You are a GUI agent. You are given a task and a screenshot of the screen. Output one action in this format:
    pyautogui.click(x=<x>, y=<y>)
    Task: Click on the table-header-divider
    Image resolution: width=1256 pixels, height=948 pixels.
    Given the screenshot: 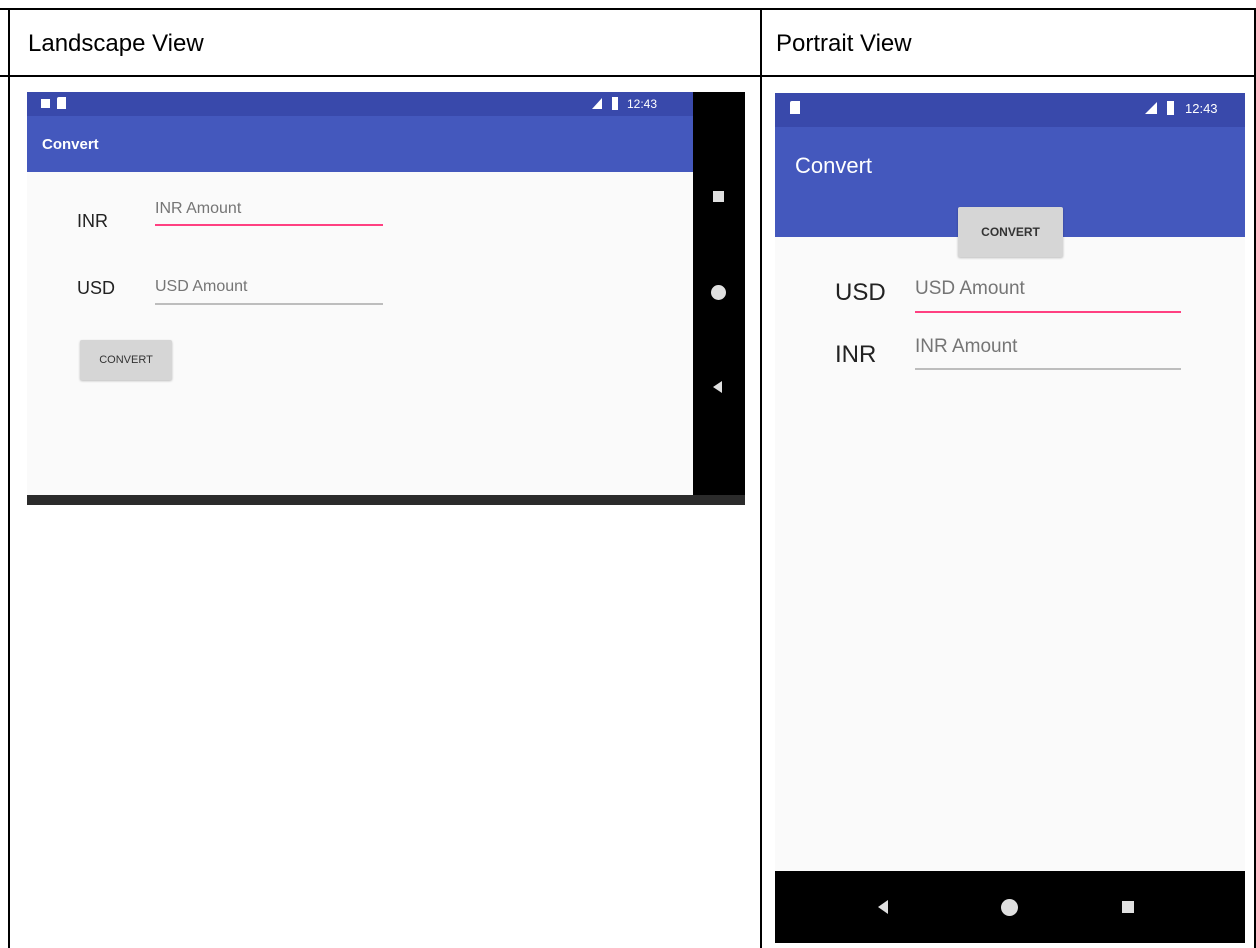 What is the action you would take?
    pyautogui.click(x=628, y=76)
    